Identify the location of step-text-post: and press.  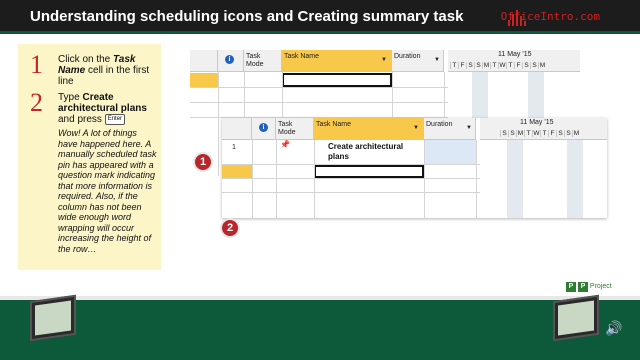
(80, 120).